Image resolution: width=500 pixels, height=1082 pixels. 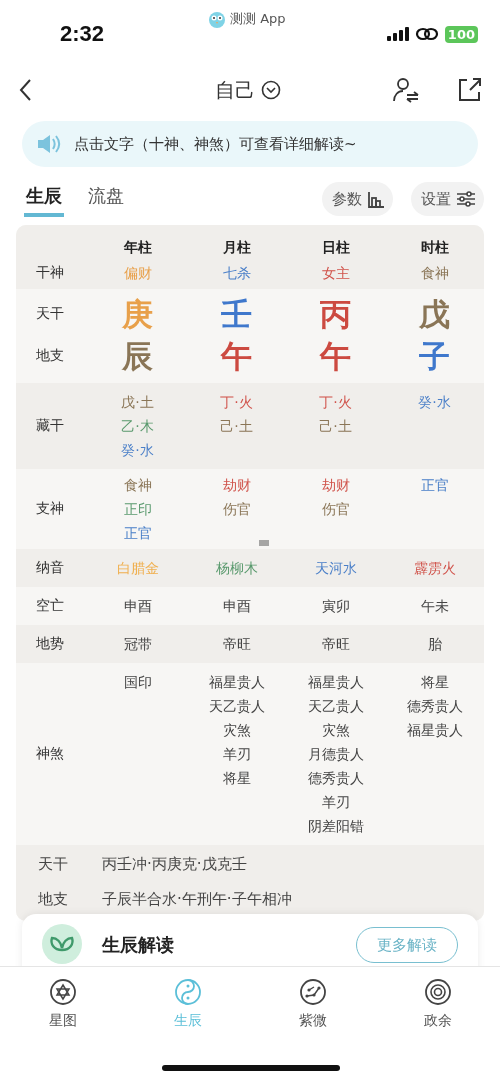 What do you see at coordinates (49, 144) in the screenshot?
I see `speaker-icon` at bounding box center [49, 144].